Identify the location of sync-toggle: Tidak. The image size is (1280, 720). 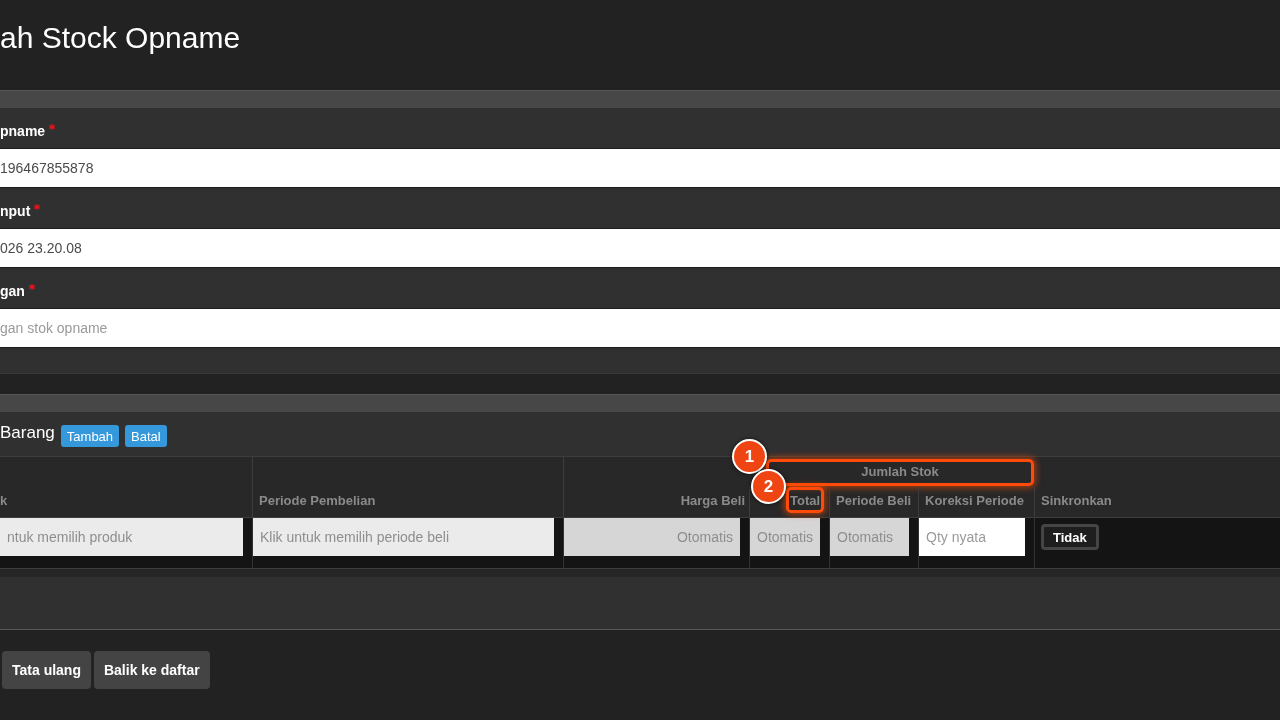
(1070, 537).